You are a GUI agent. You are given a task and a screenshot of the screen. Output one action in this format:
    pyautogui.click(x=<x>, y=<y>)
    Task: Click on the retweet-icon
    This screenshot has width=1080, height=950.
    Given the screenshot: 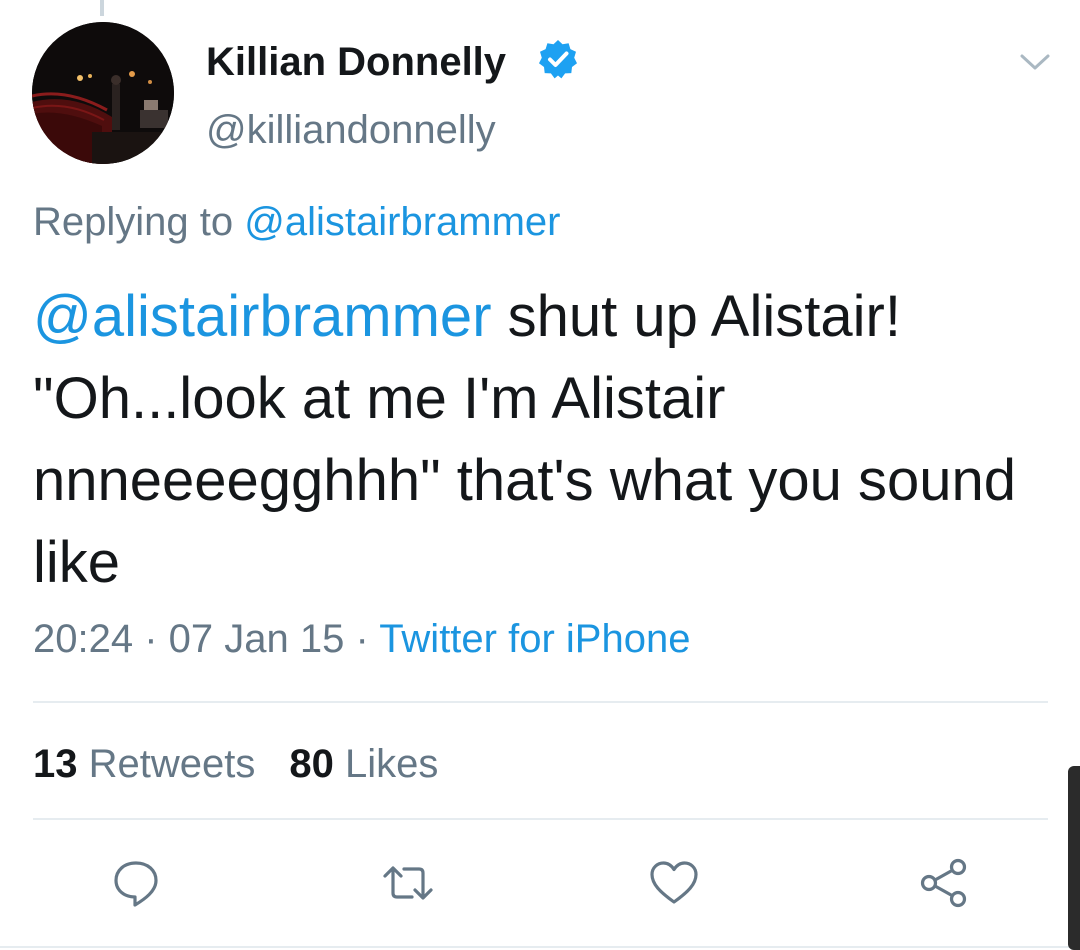 What is the action you would take?
    pyautogui.click(x=408, y=883)
    